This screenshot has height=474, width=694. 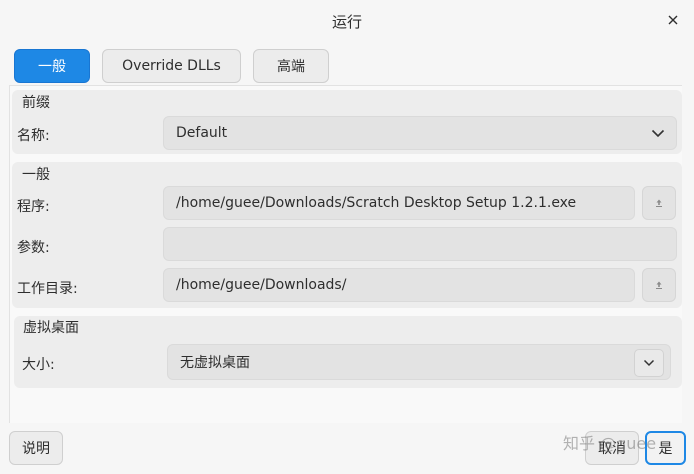 I want to click on close-button, so click(x=673, y=20).